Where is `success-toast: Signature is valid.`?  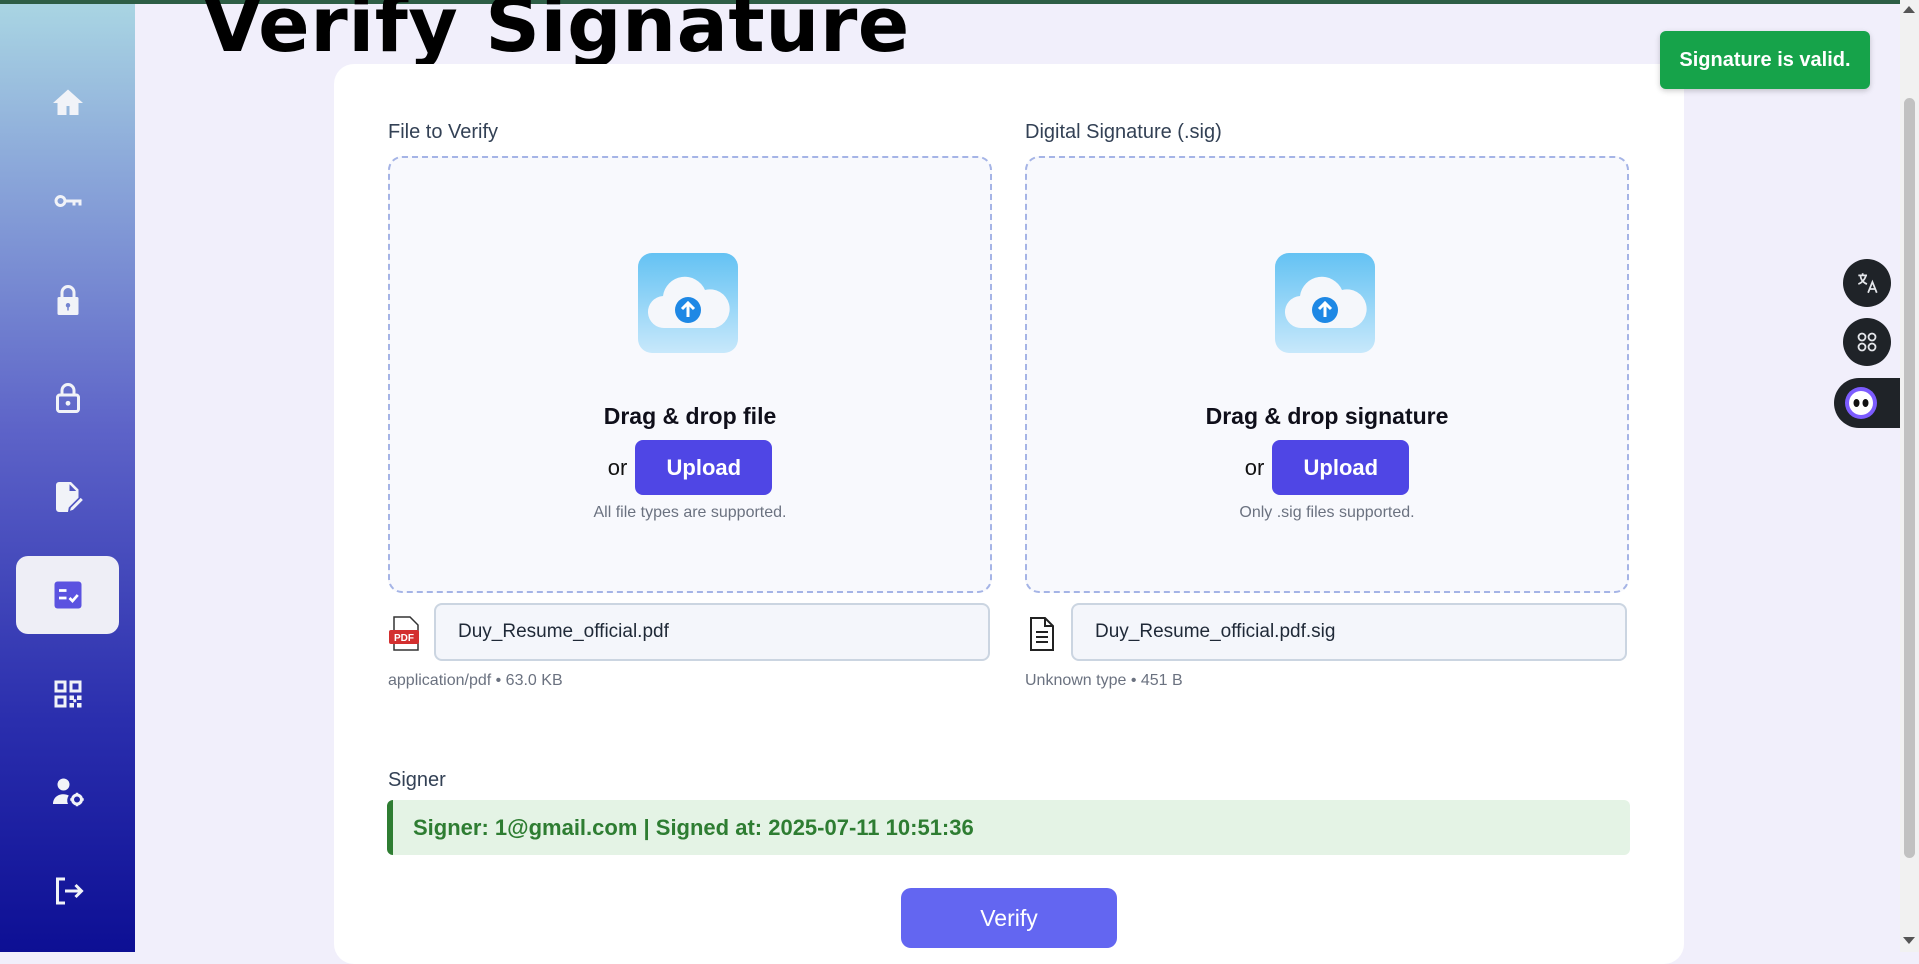
success-toast: Signature is valid. is located at coordinates (1765, 60).